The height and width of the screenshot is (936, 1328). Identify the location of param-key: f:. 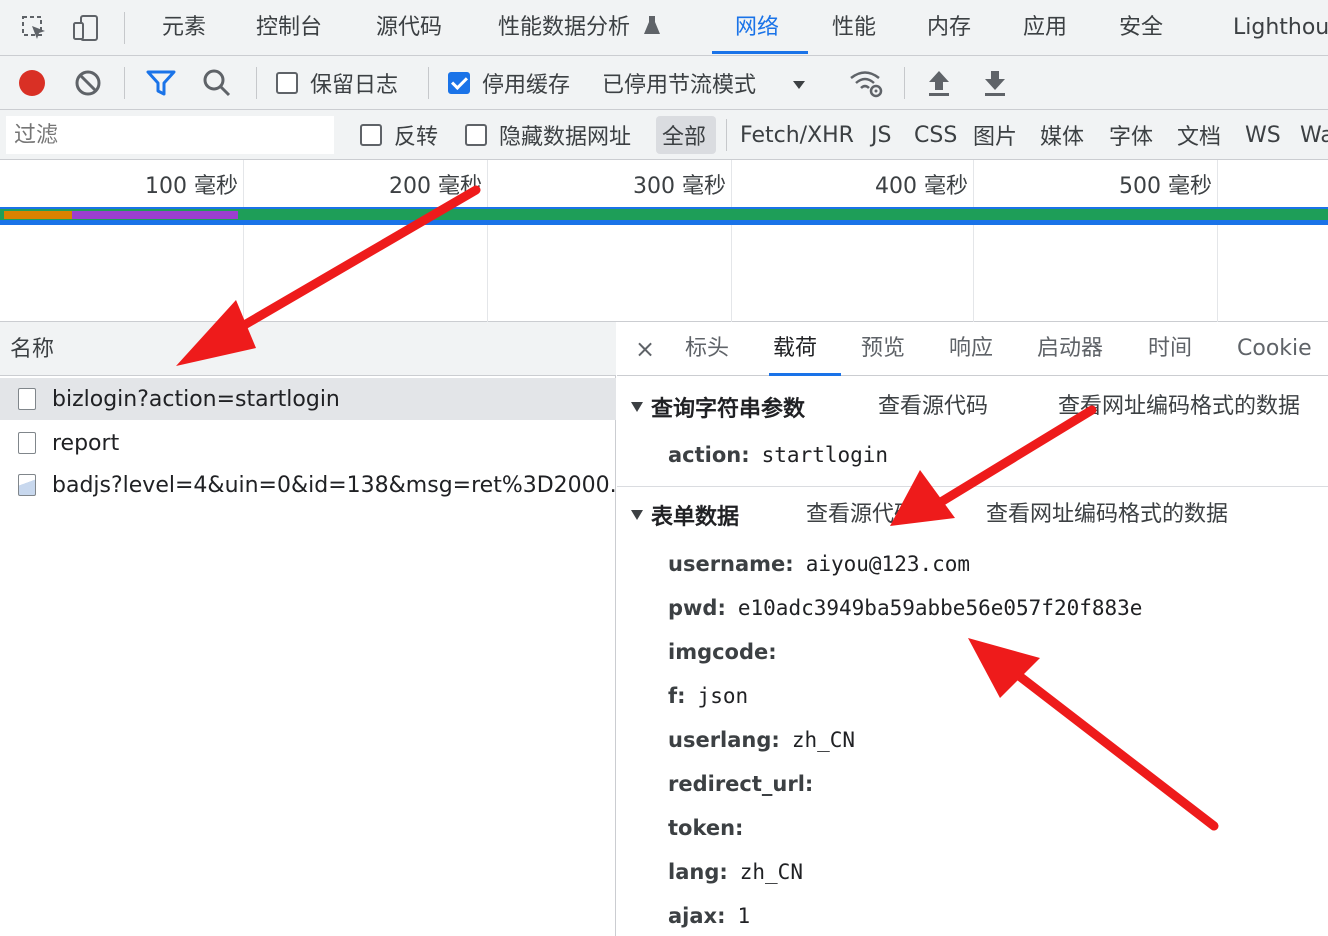
(677, 696).